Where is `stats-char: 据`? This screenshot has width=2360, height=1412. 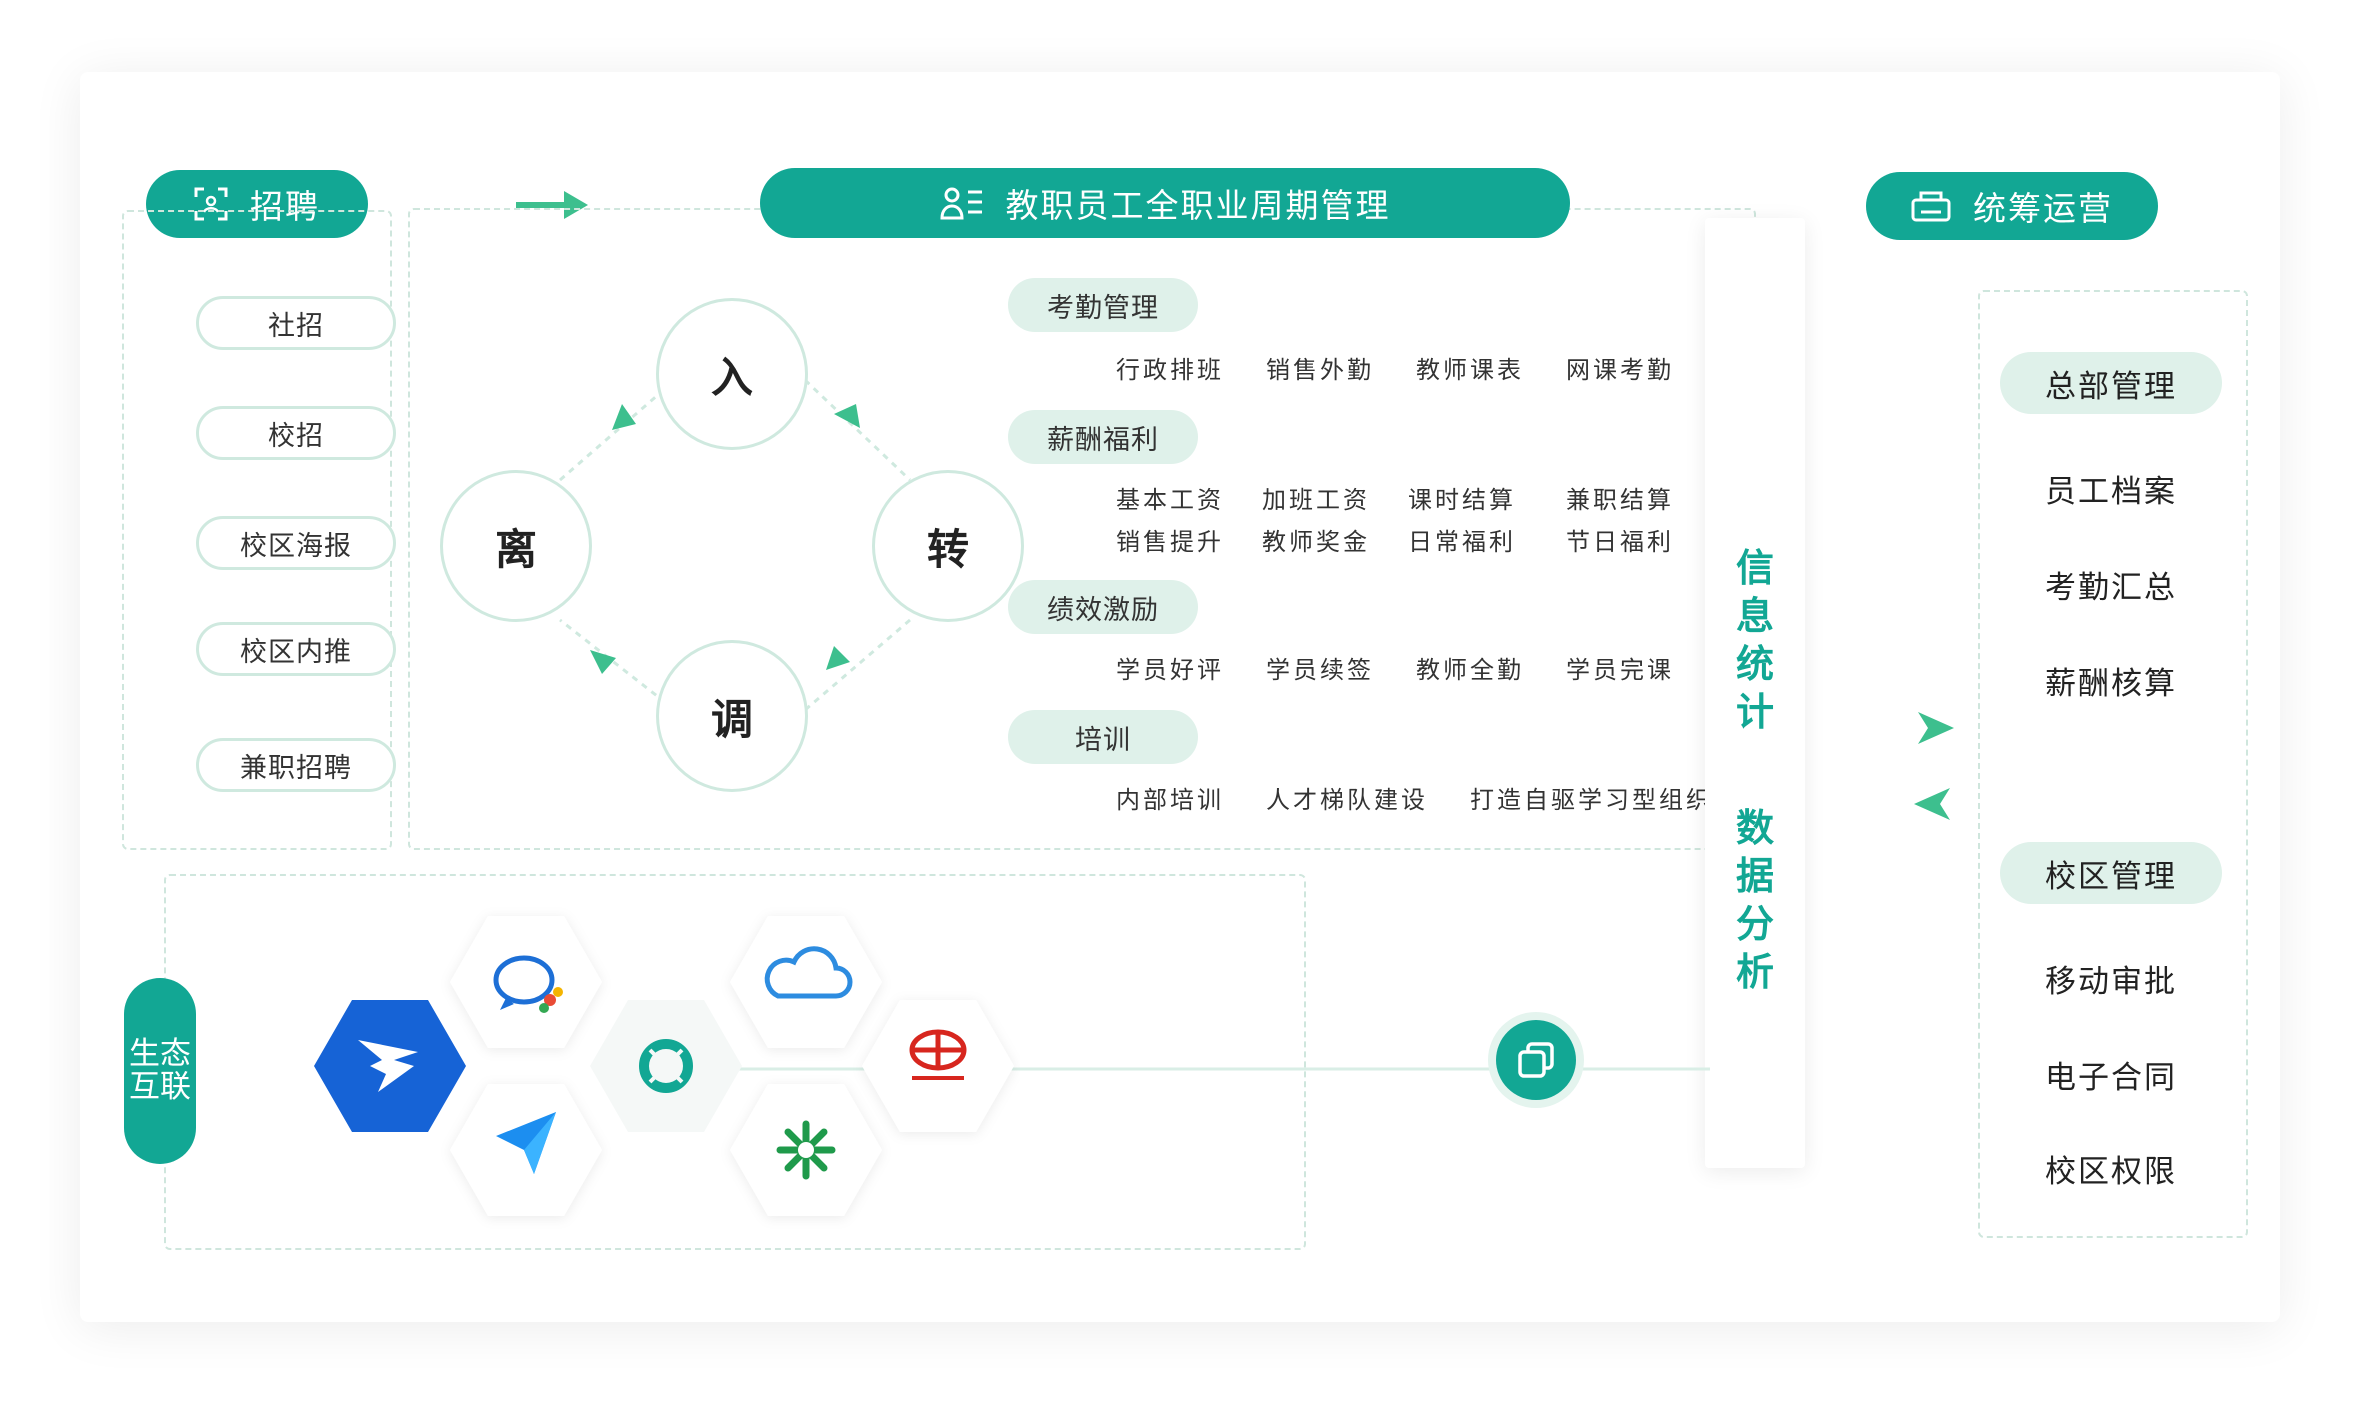 stats-char: 据 is located at coordinates (1754, 876).